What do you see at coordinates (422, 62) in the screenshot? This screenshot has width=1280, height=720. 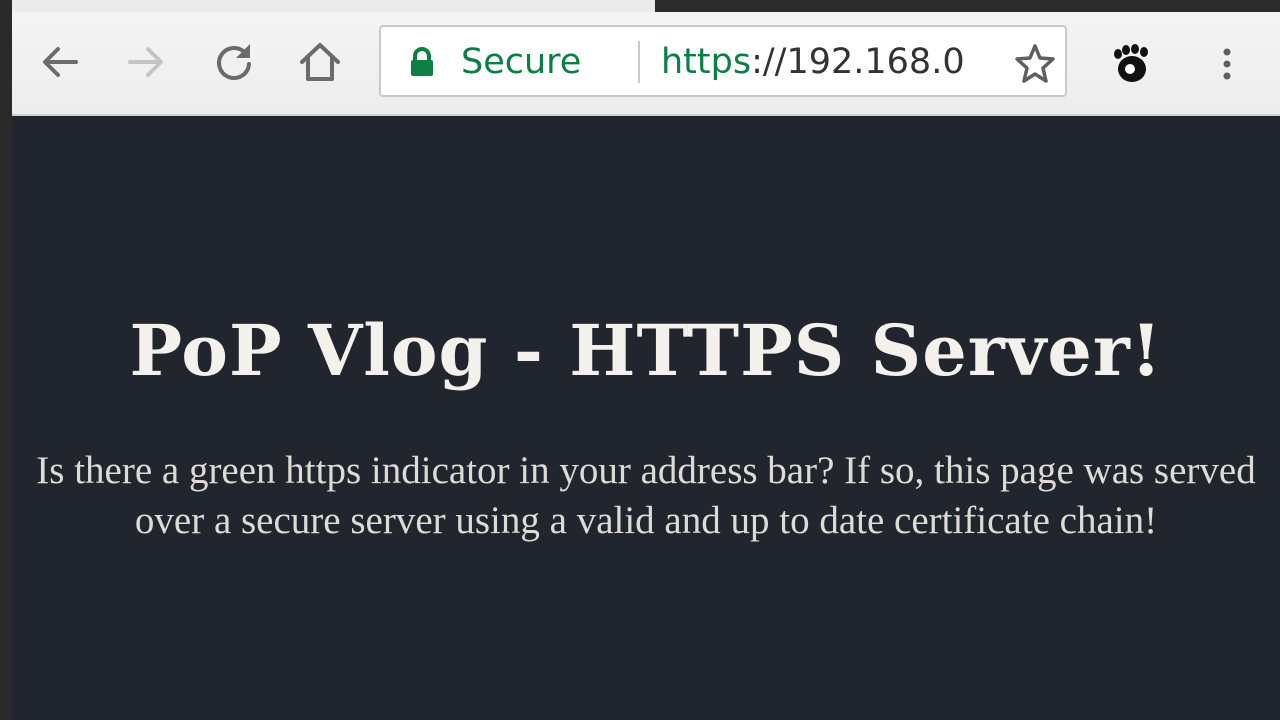 I see `lock-icon` at bounding box center [422, 62].